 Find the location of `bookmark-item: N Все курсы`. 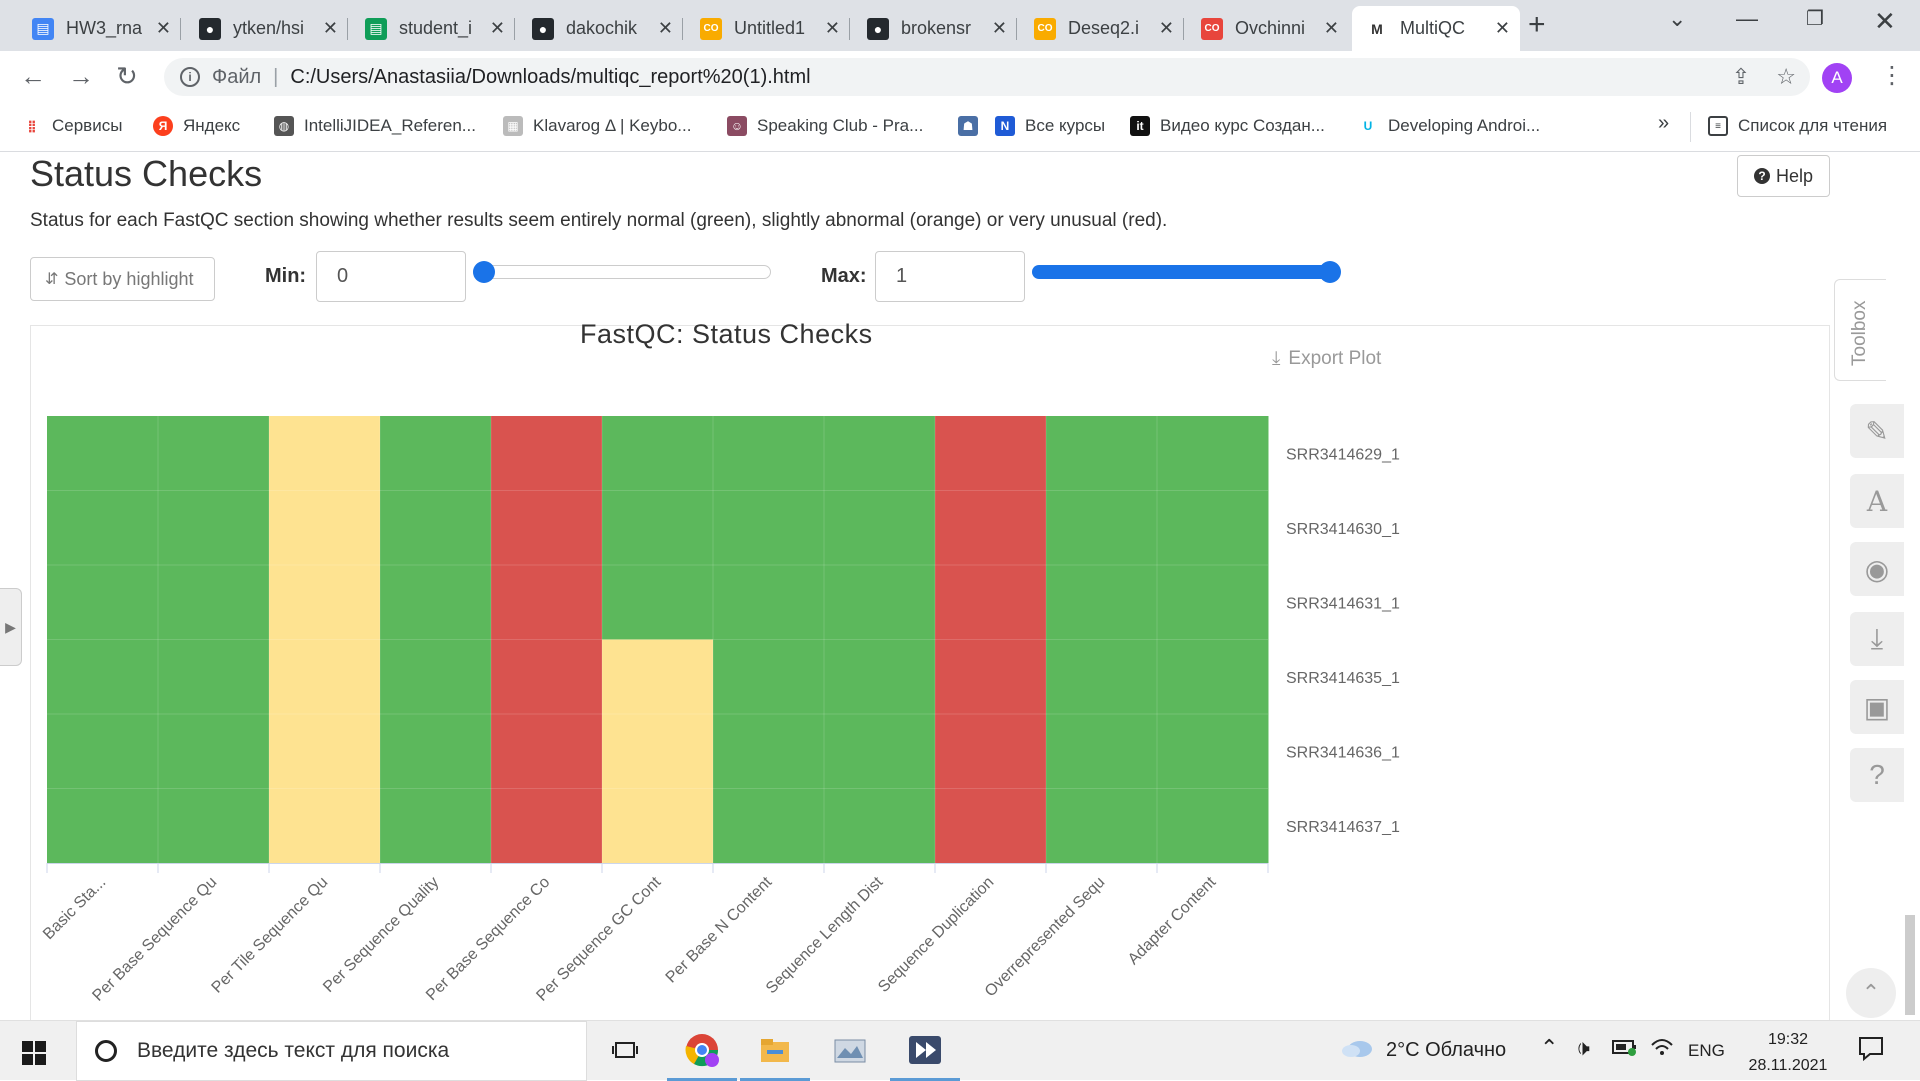

bookmark-item: N Все курсы is located at coordinates (1050, 126).